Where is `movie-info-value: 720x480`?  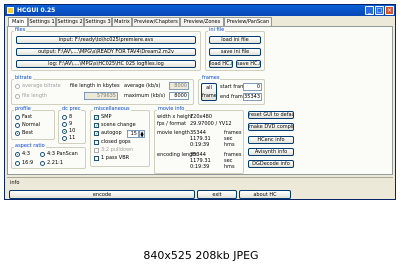 movie-info-value: 720x480 is located at coordinates (201, 117).